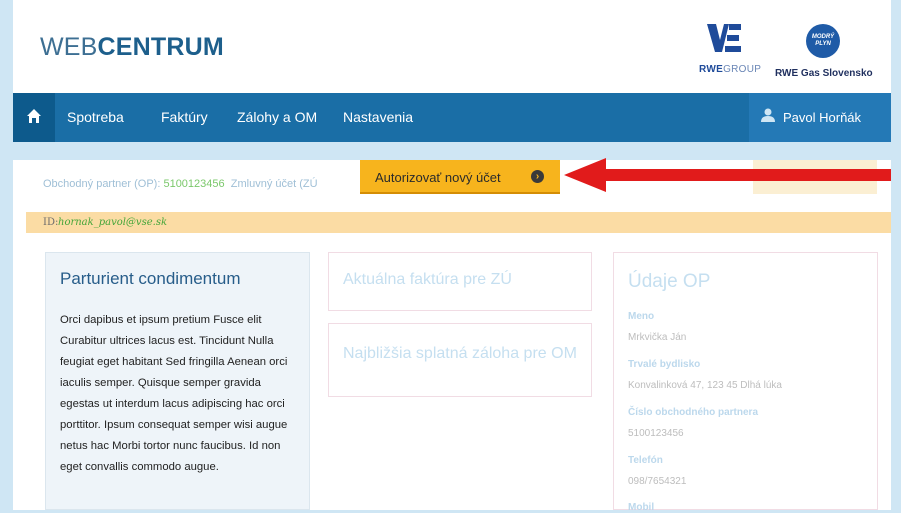 Image resolution: width=901 pixels, height=513 pixels. What do you see at coordinates (427, 279) in the screenshot?
I see `current-invoice-title: Aktuálna faktúra pre ZÚ` at bounding box center [427, 279].